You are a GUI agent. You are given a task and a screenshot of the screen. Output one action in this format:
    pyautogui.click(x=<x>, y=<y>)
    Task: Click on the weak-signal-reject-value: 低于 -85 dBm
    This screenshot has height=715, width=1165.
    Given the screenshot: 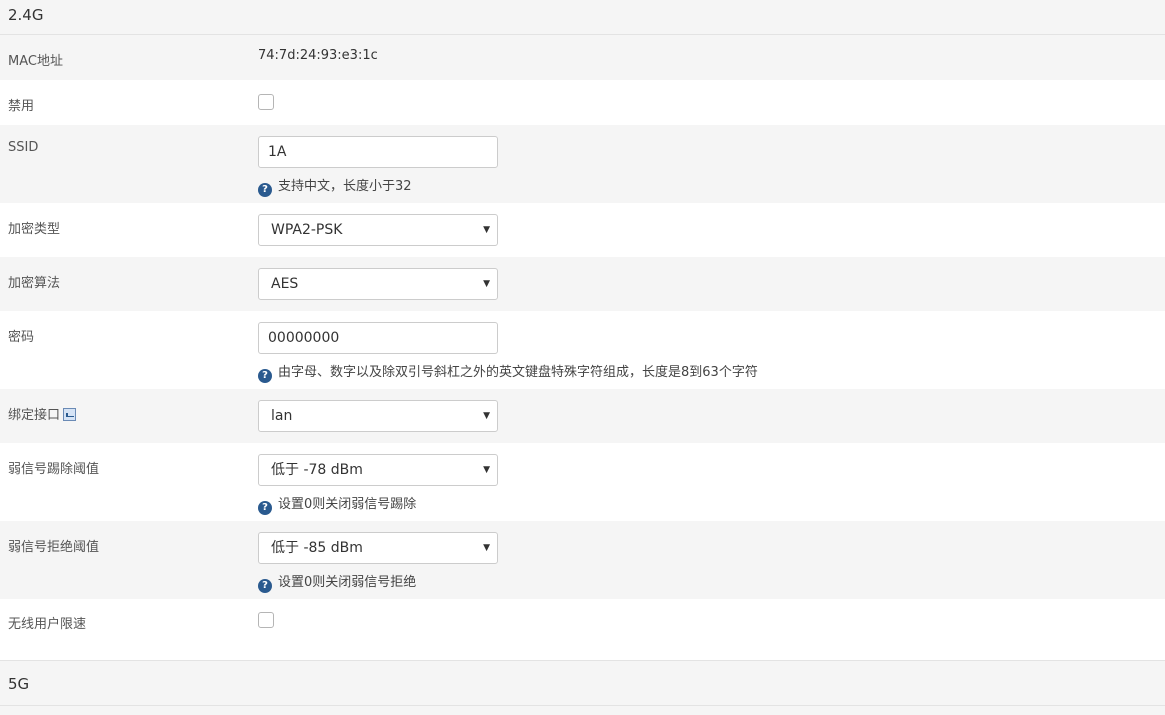 What is the action you would take?
    pyautogui.click(x=317, y=548)
    